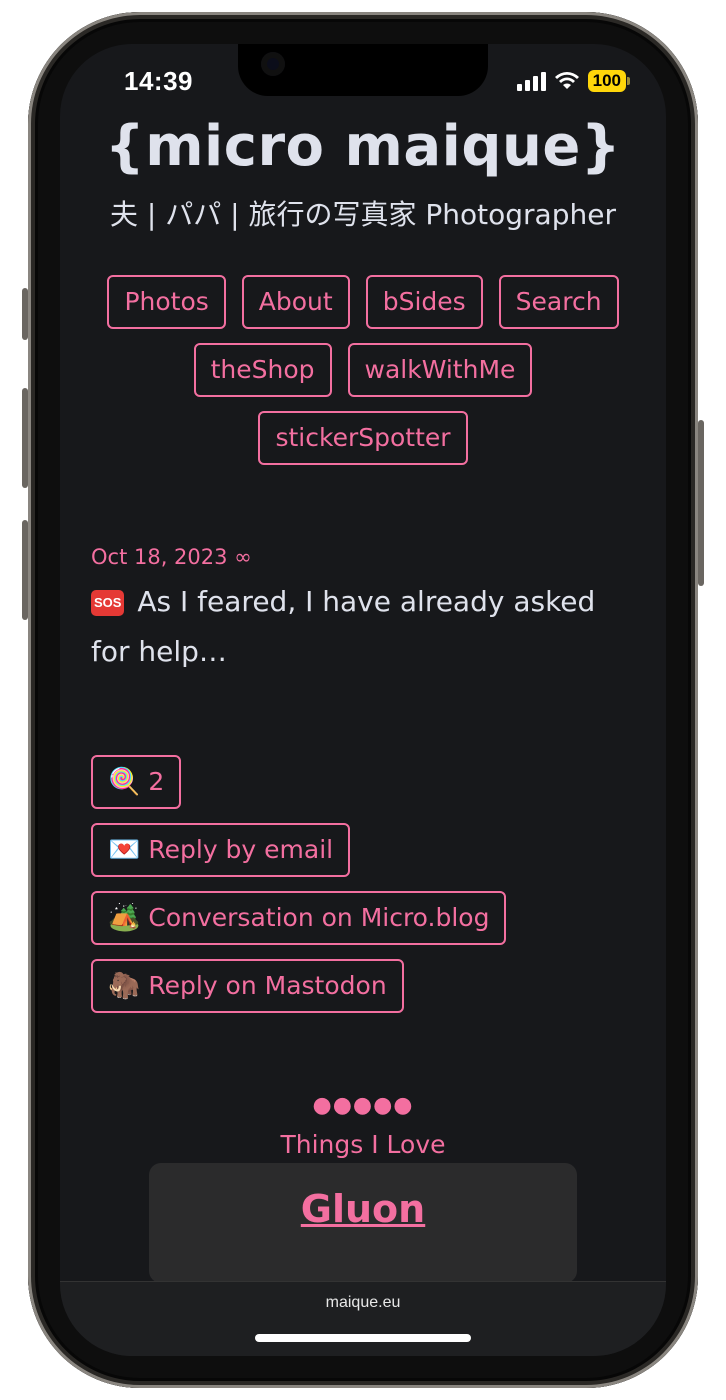  I want to click on status-icons: 100, so click(573, 81).